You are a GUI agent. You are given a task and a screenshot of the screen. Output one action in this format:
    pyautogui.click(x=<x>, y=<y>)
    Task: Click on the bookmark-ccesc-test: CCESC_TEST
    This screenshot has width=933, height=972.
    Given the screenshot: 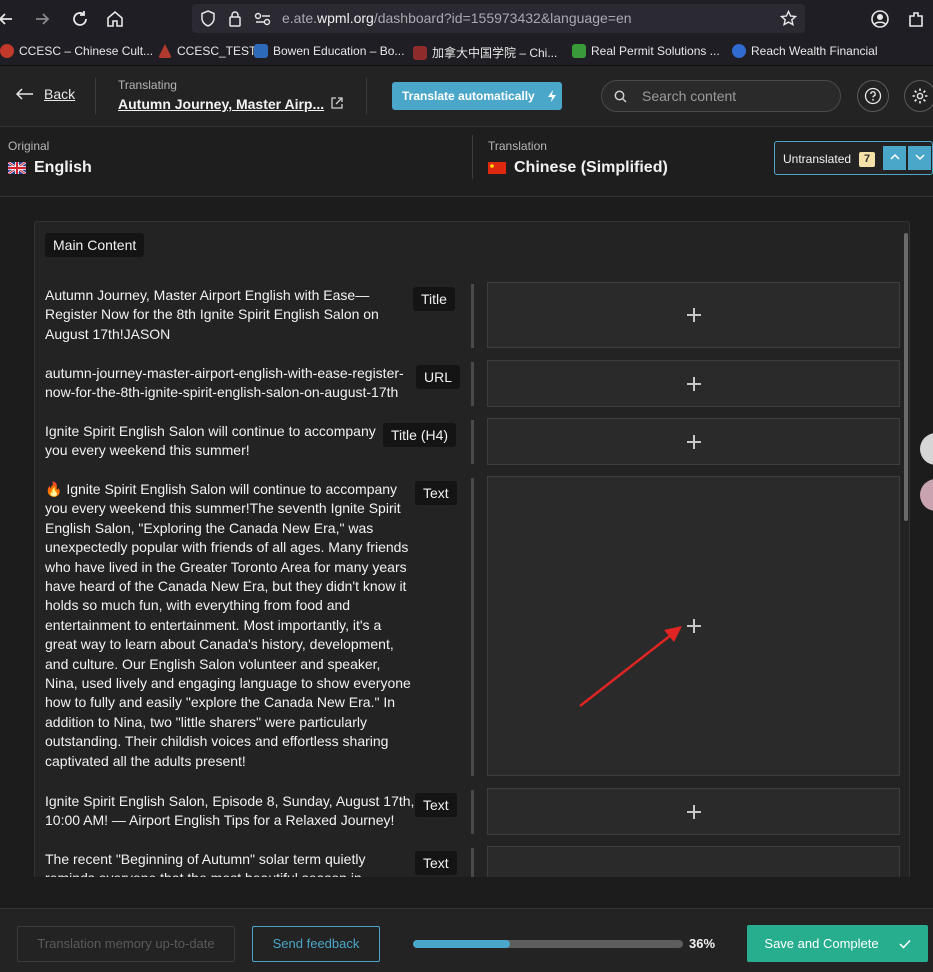 What is the action you would take?
    pyautogui.click(x=207, y=51)
    